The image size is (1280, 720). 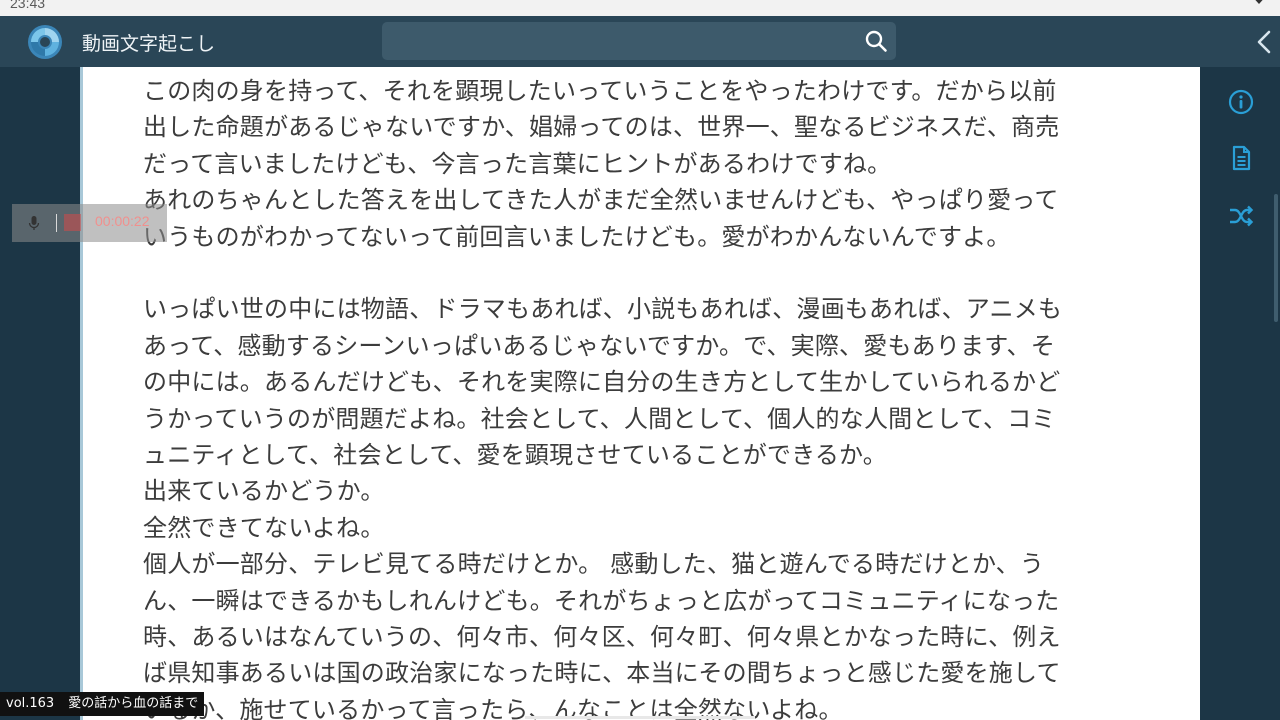 What do you see at coordinates (1259, 2) in the screenshot?
I see `signal-icon` at bounding box center [1259, 2].